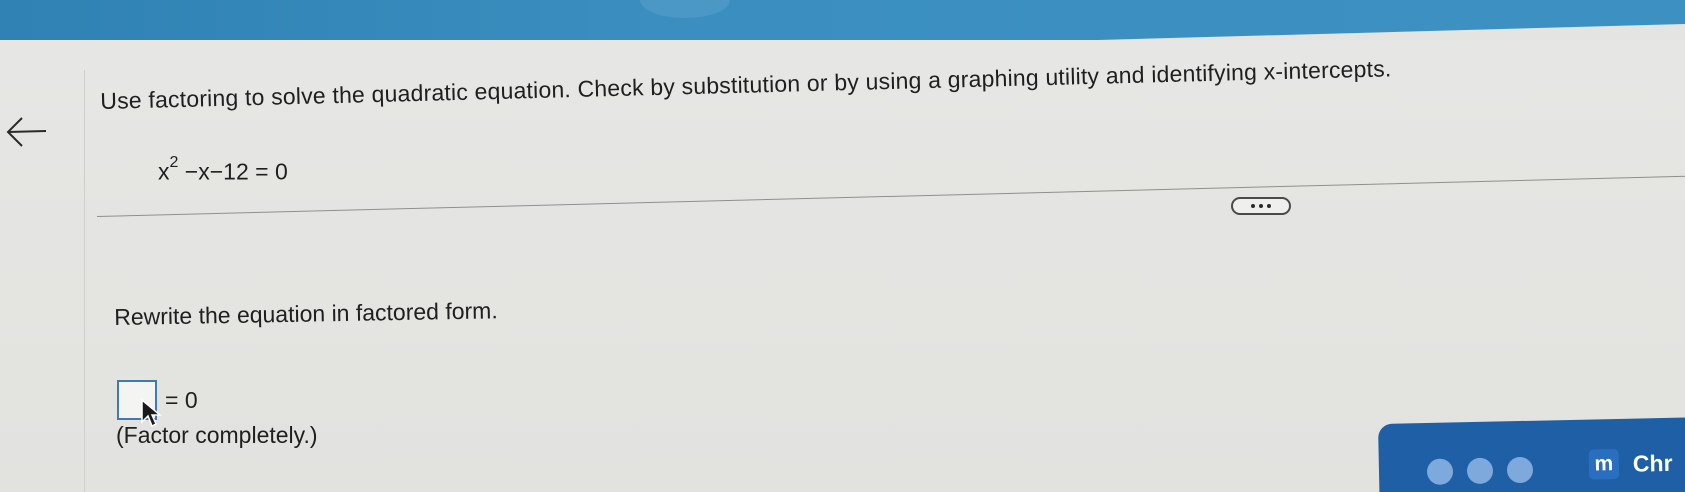  I want to click on more-options-button, so click(1261, 206).